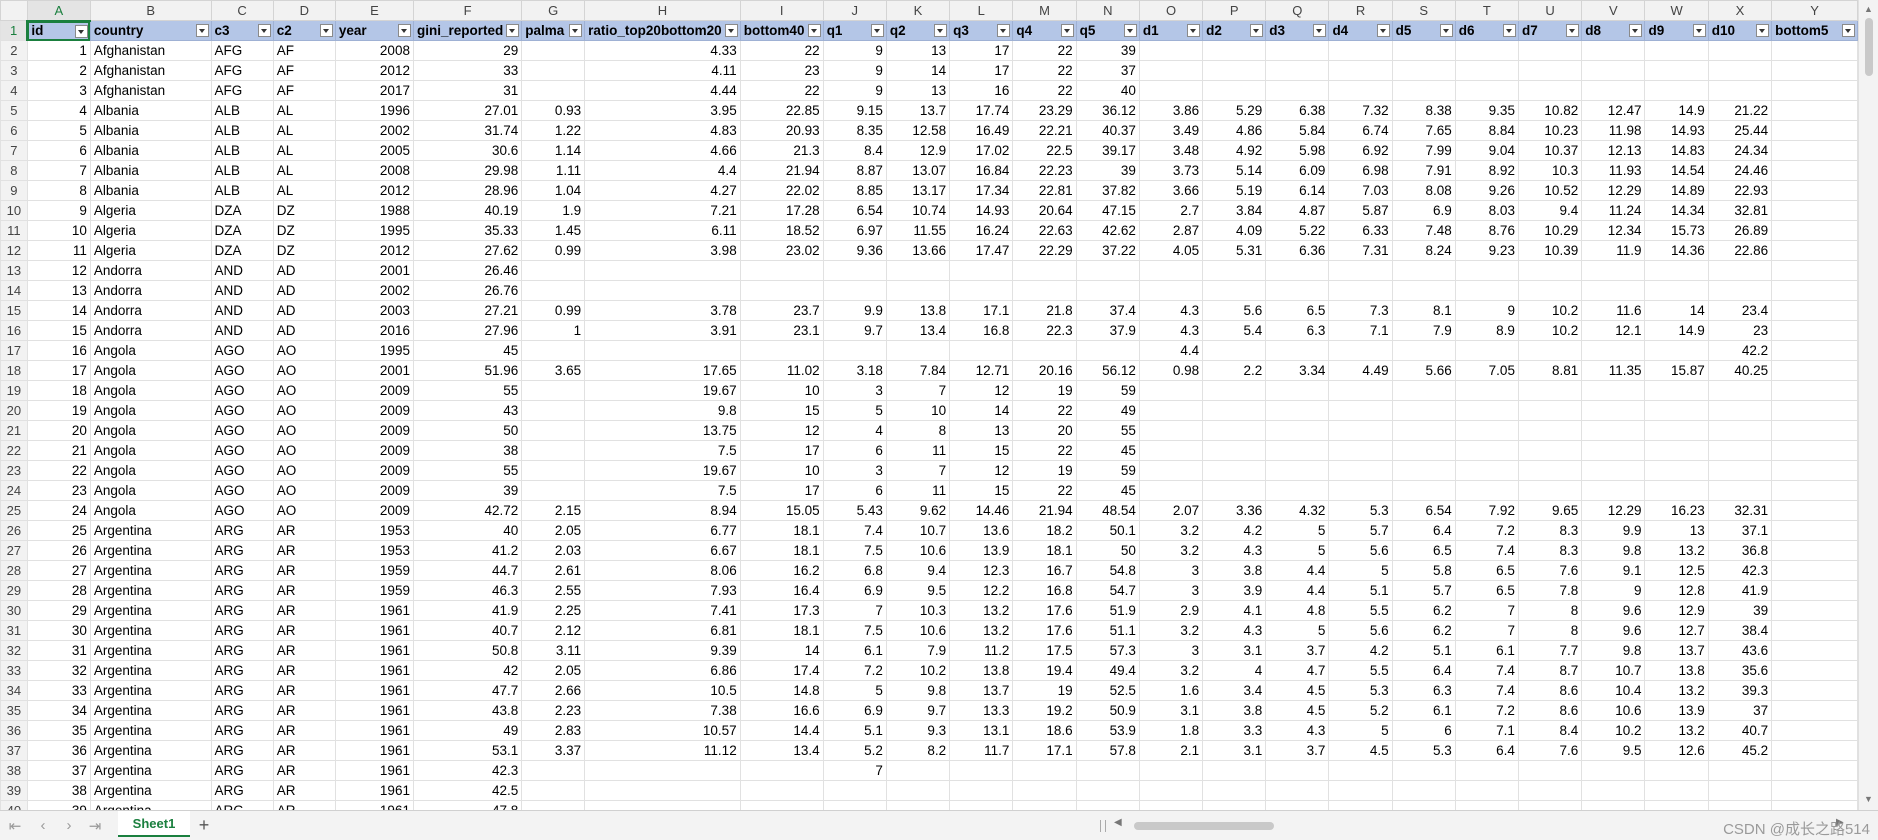 Image resolution: width=1878 pixels, height=840 pixels. What do you see at coordinates (58, 290) in the screenshot?
I see `cell-id: 13` at bounding box center [58, 290].